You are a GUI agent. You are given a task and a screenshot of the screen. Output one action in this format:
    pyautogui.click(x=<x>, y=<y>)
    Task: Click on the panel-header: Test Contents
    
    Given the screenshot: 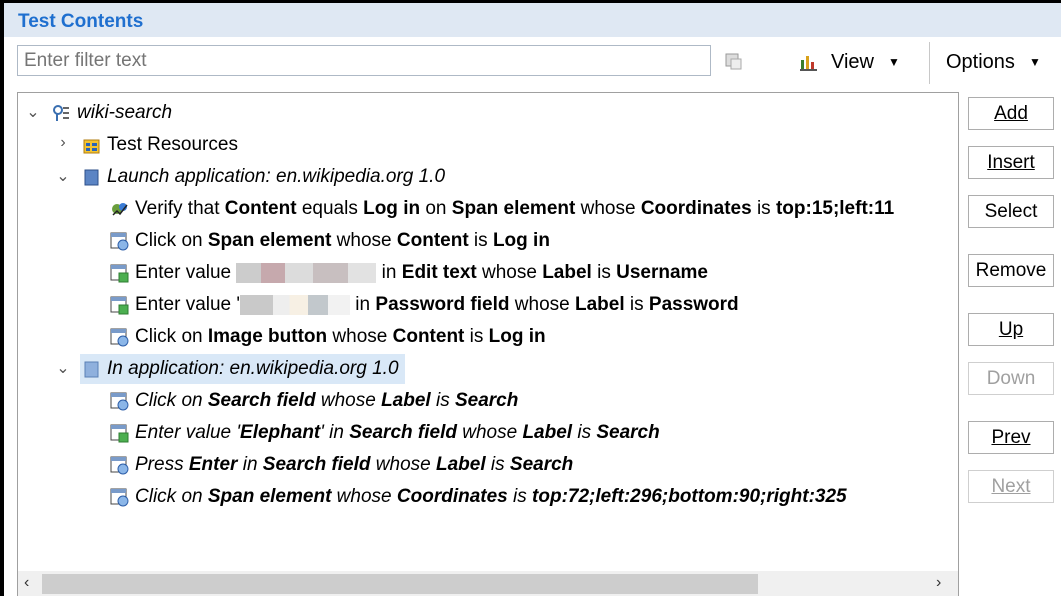 What is the action you would take?
    pyautogui.click(x=532, y=20)
    